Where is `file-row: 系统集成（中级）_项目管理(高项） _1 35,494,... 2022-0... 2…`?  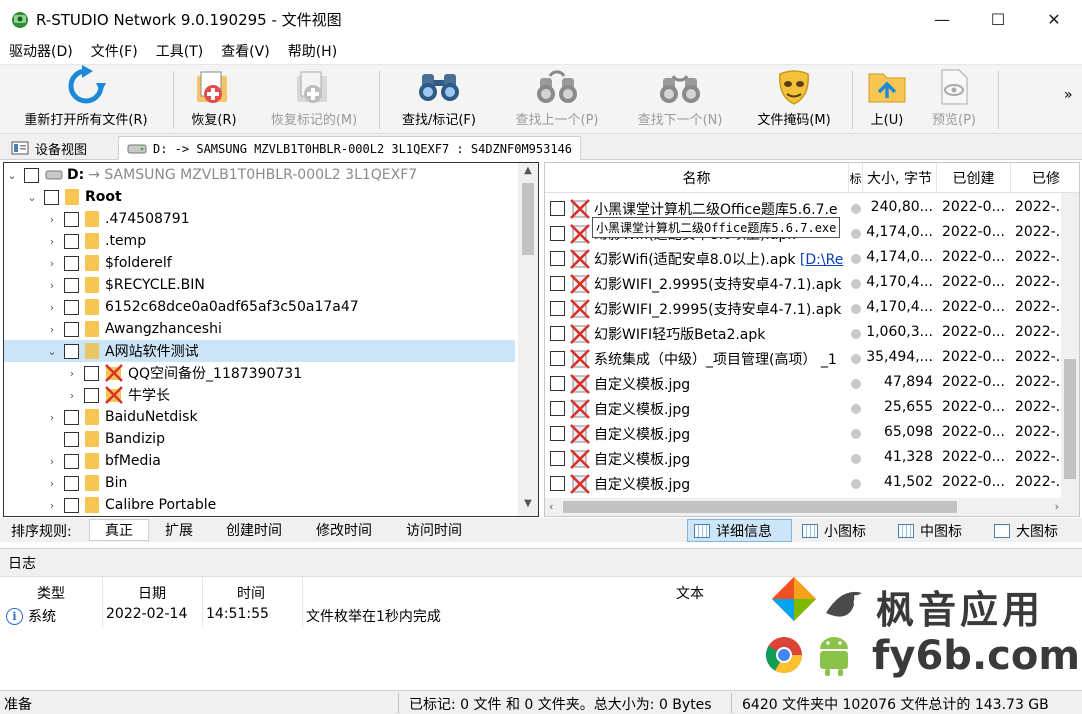
file-row: 系统集成（中级）_项目管理(高项） _1 35,494,... 2022-0... 2… is located at coordinates (805, 358).